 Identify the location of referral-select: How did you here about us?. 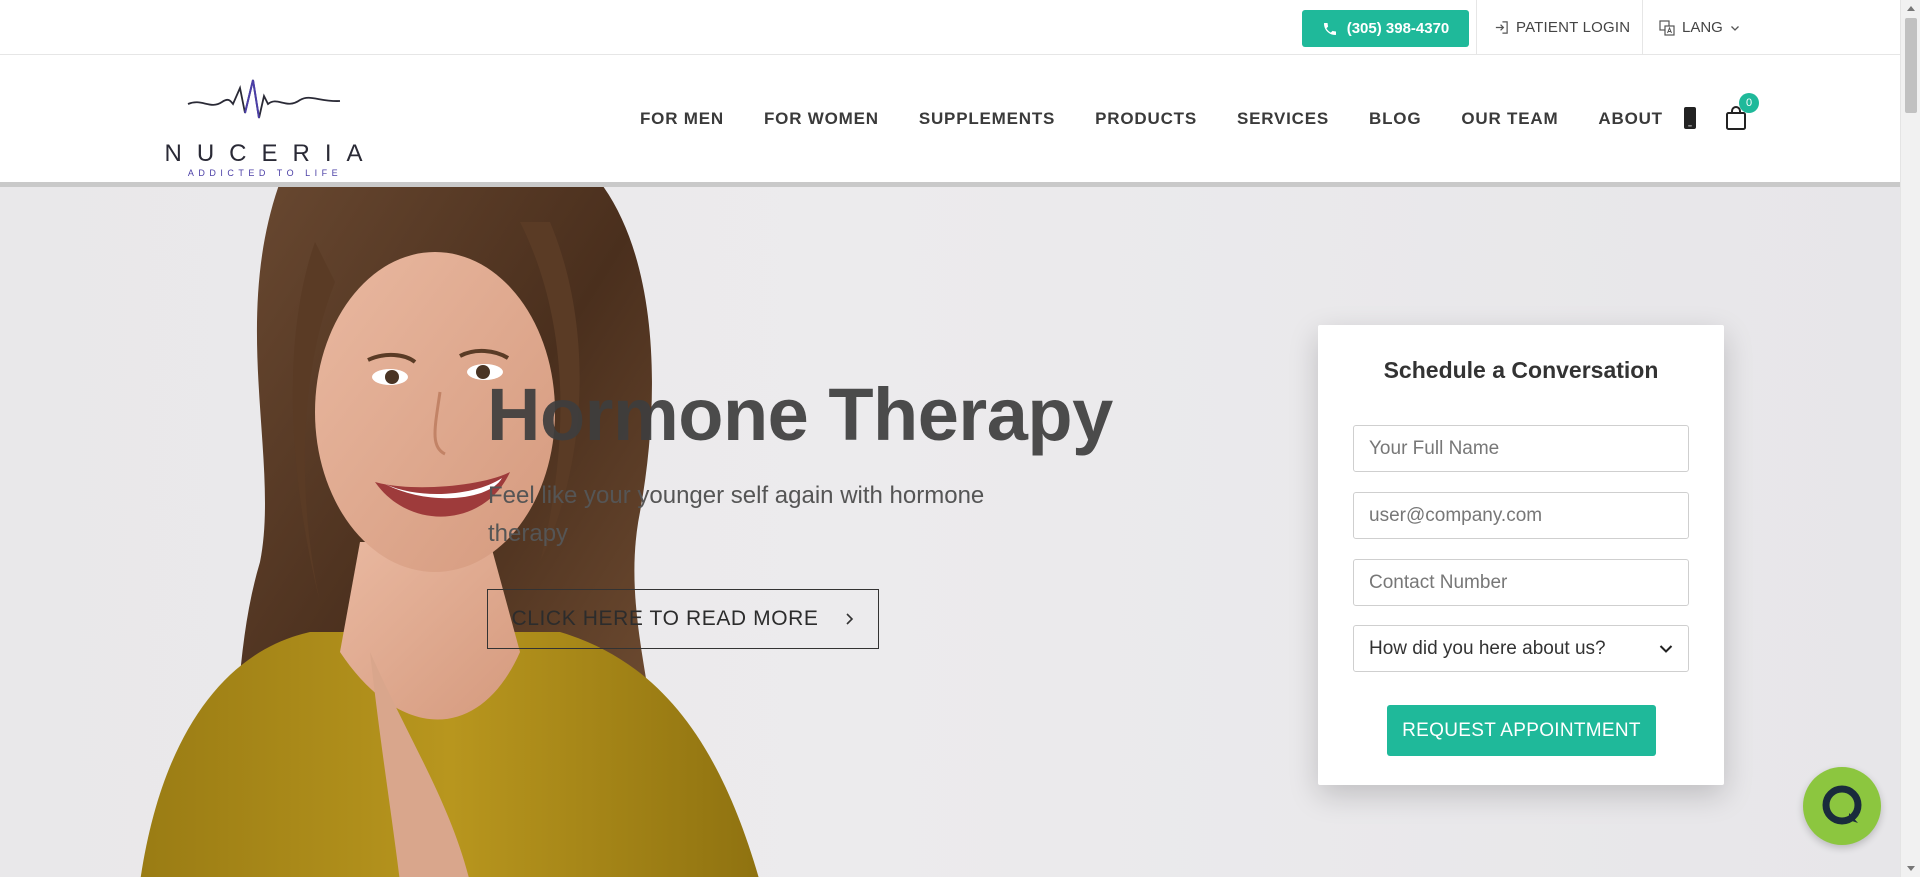
(1521, 648).